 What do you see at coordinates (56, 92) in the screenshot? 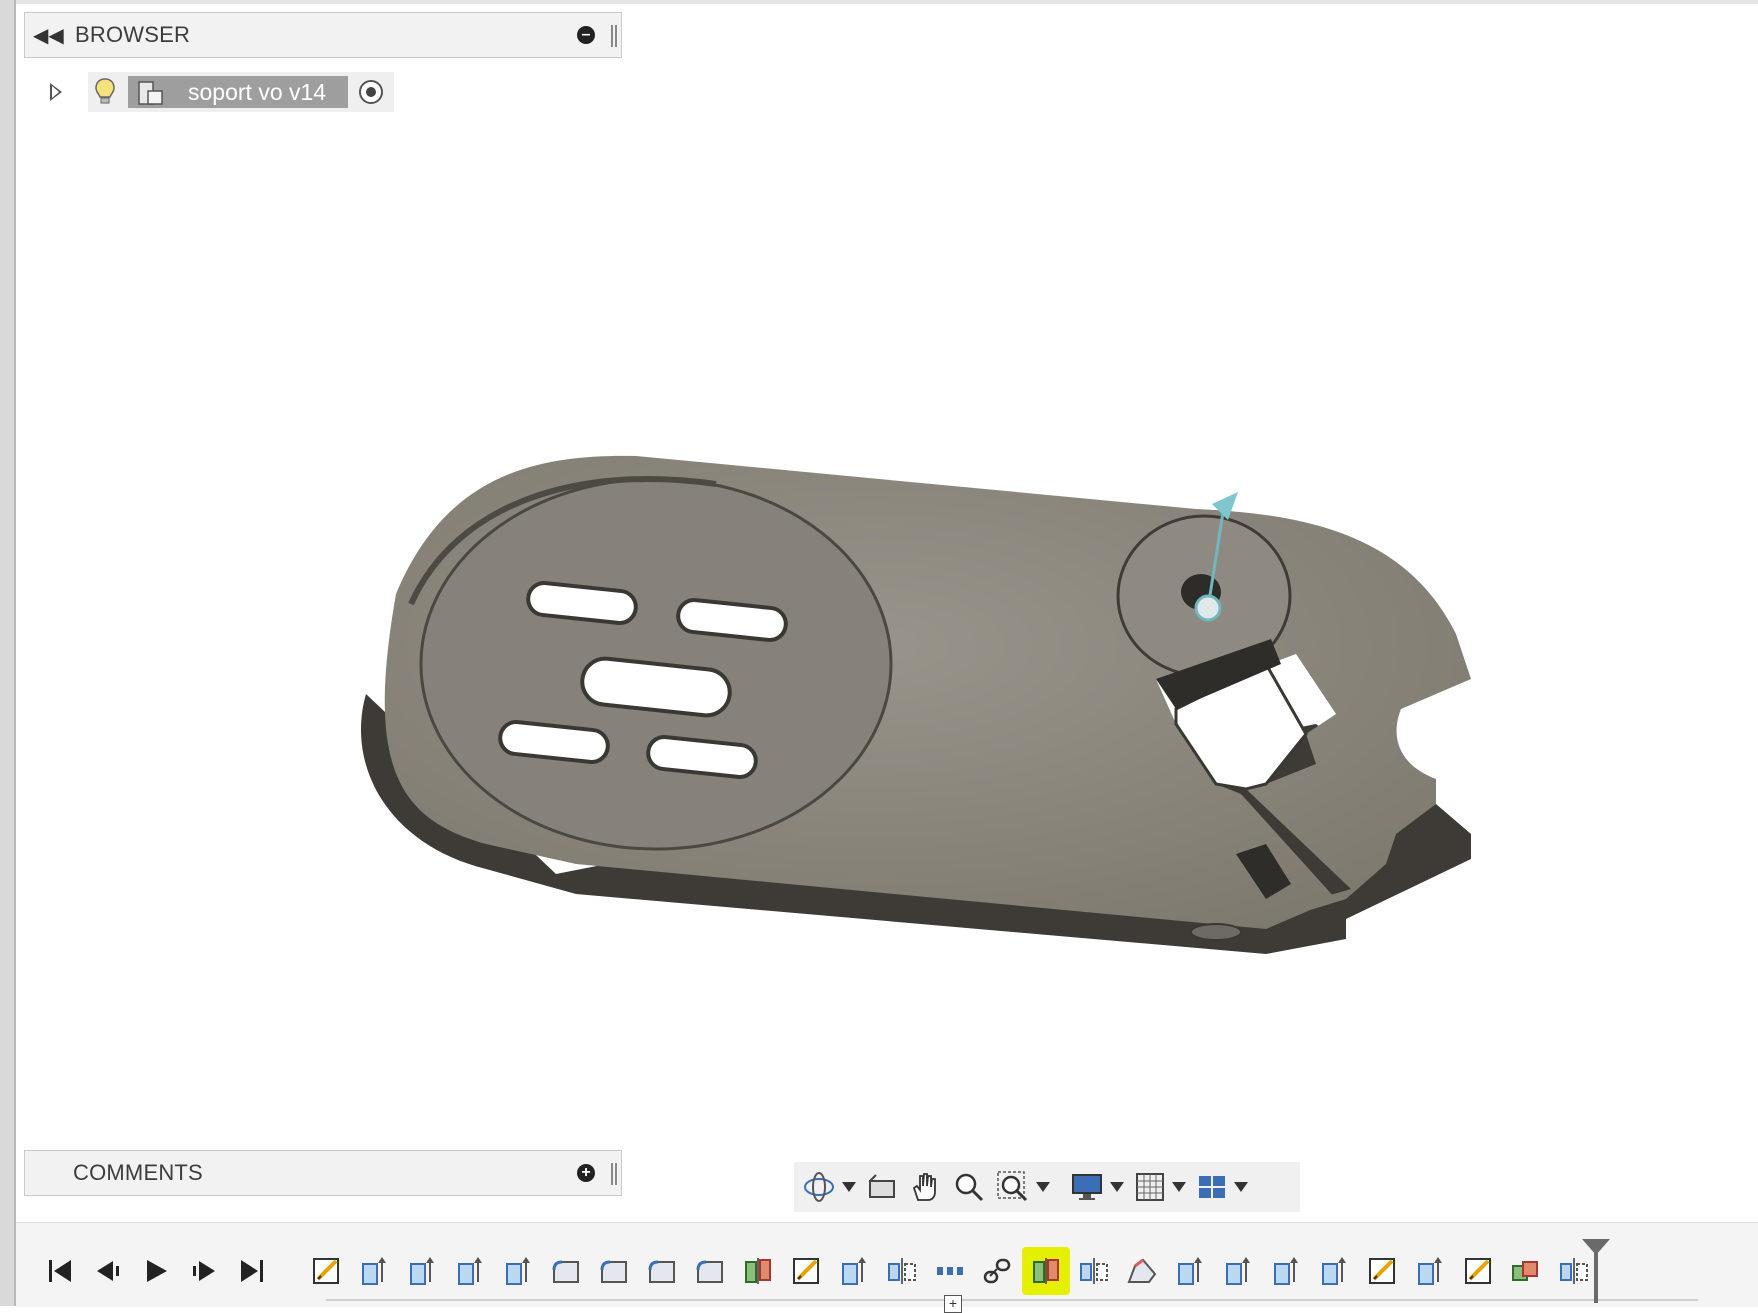
I see `expand-arrow-icon` at bounding box center [56, 92].